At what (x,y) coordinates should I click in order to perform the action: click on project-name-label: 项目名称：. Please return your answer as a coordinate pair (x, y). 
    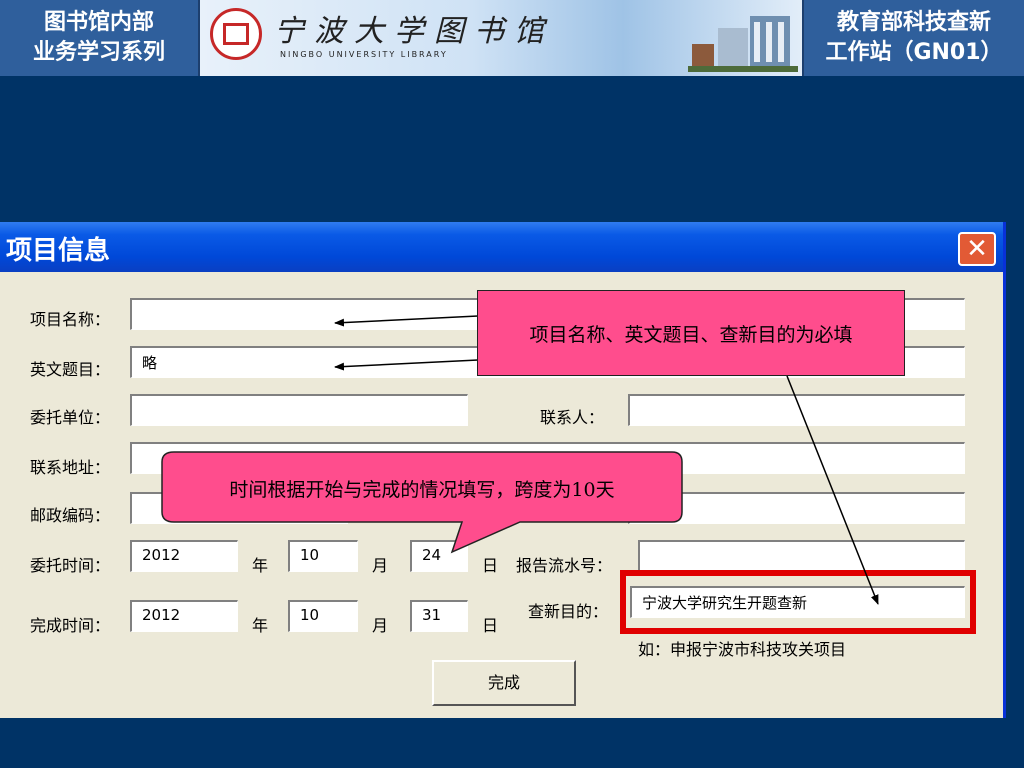
    Looking at the image, I should click on (70, 319).